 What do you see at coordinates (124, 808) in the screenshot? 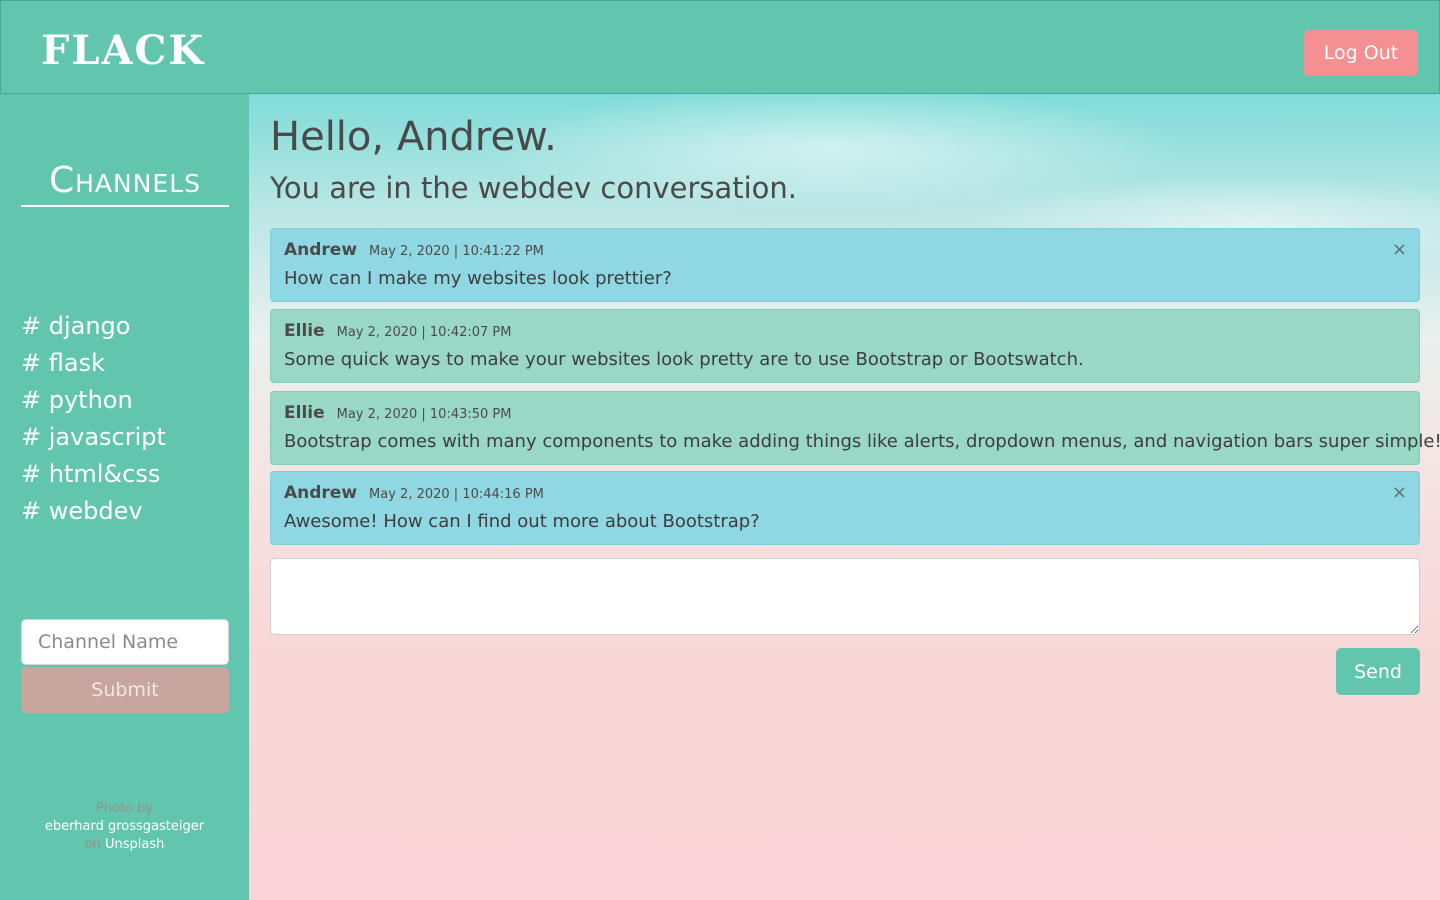
I see `photo-credit-prefix: Photo by` at bounding box center [124, 808].